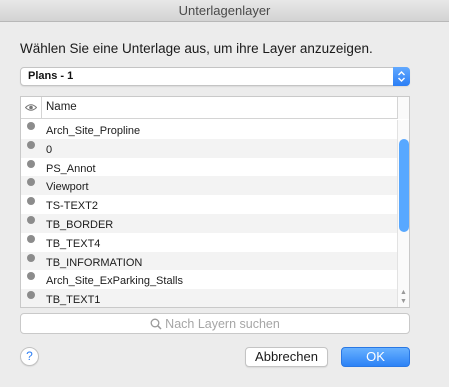  What do you see at coordinates (209, 223) in the screenshot?
I see `table-row: TB_BORDER` at bounding box center [209, 223].